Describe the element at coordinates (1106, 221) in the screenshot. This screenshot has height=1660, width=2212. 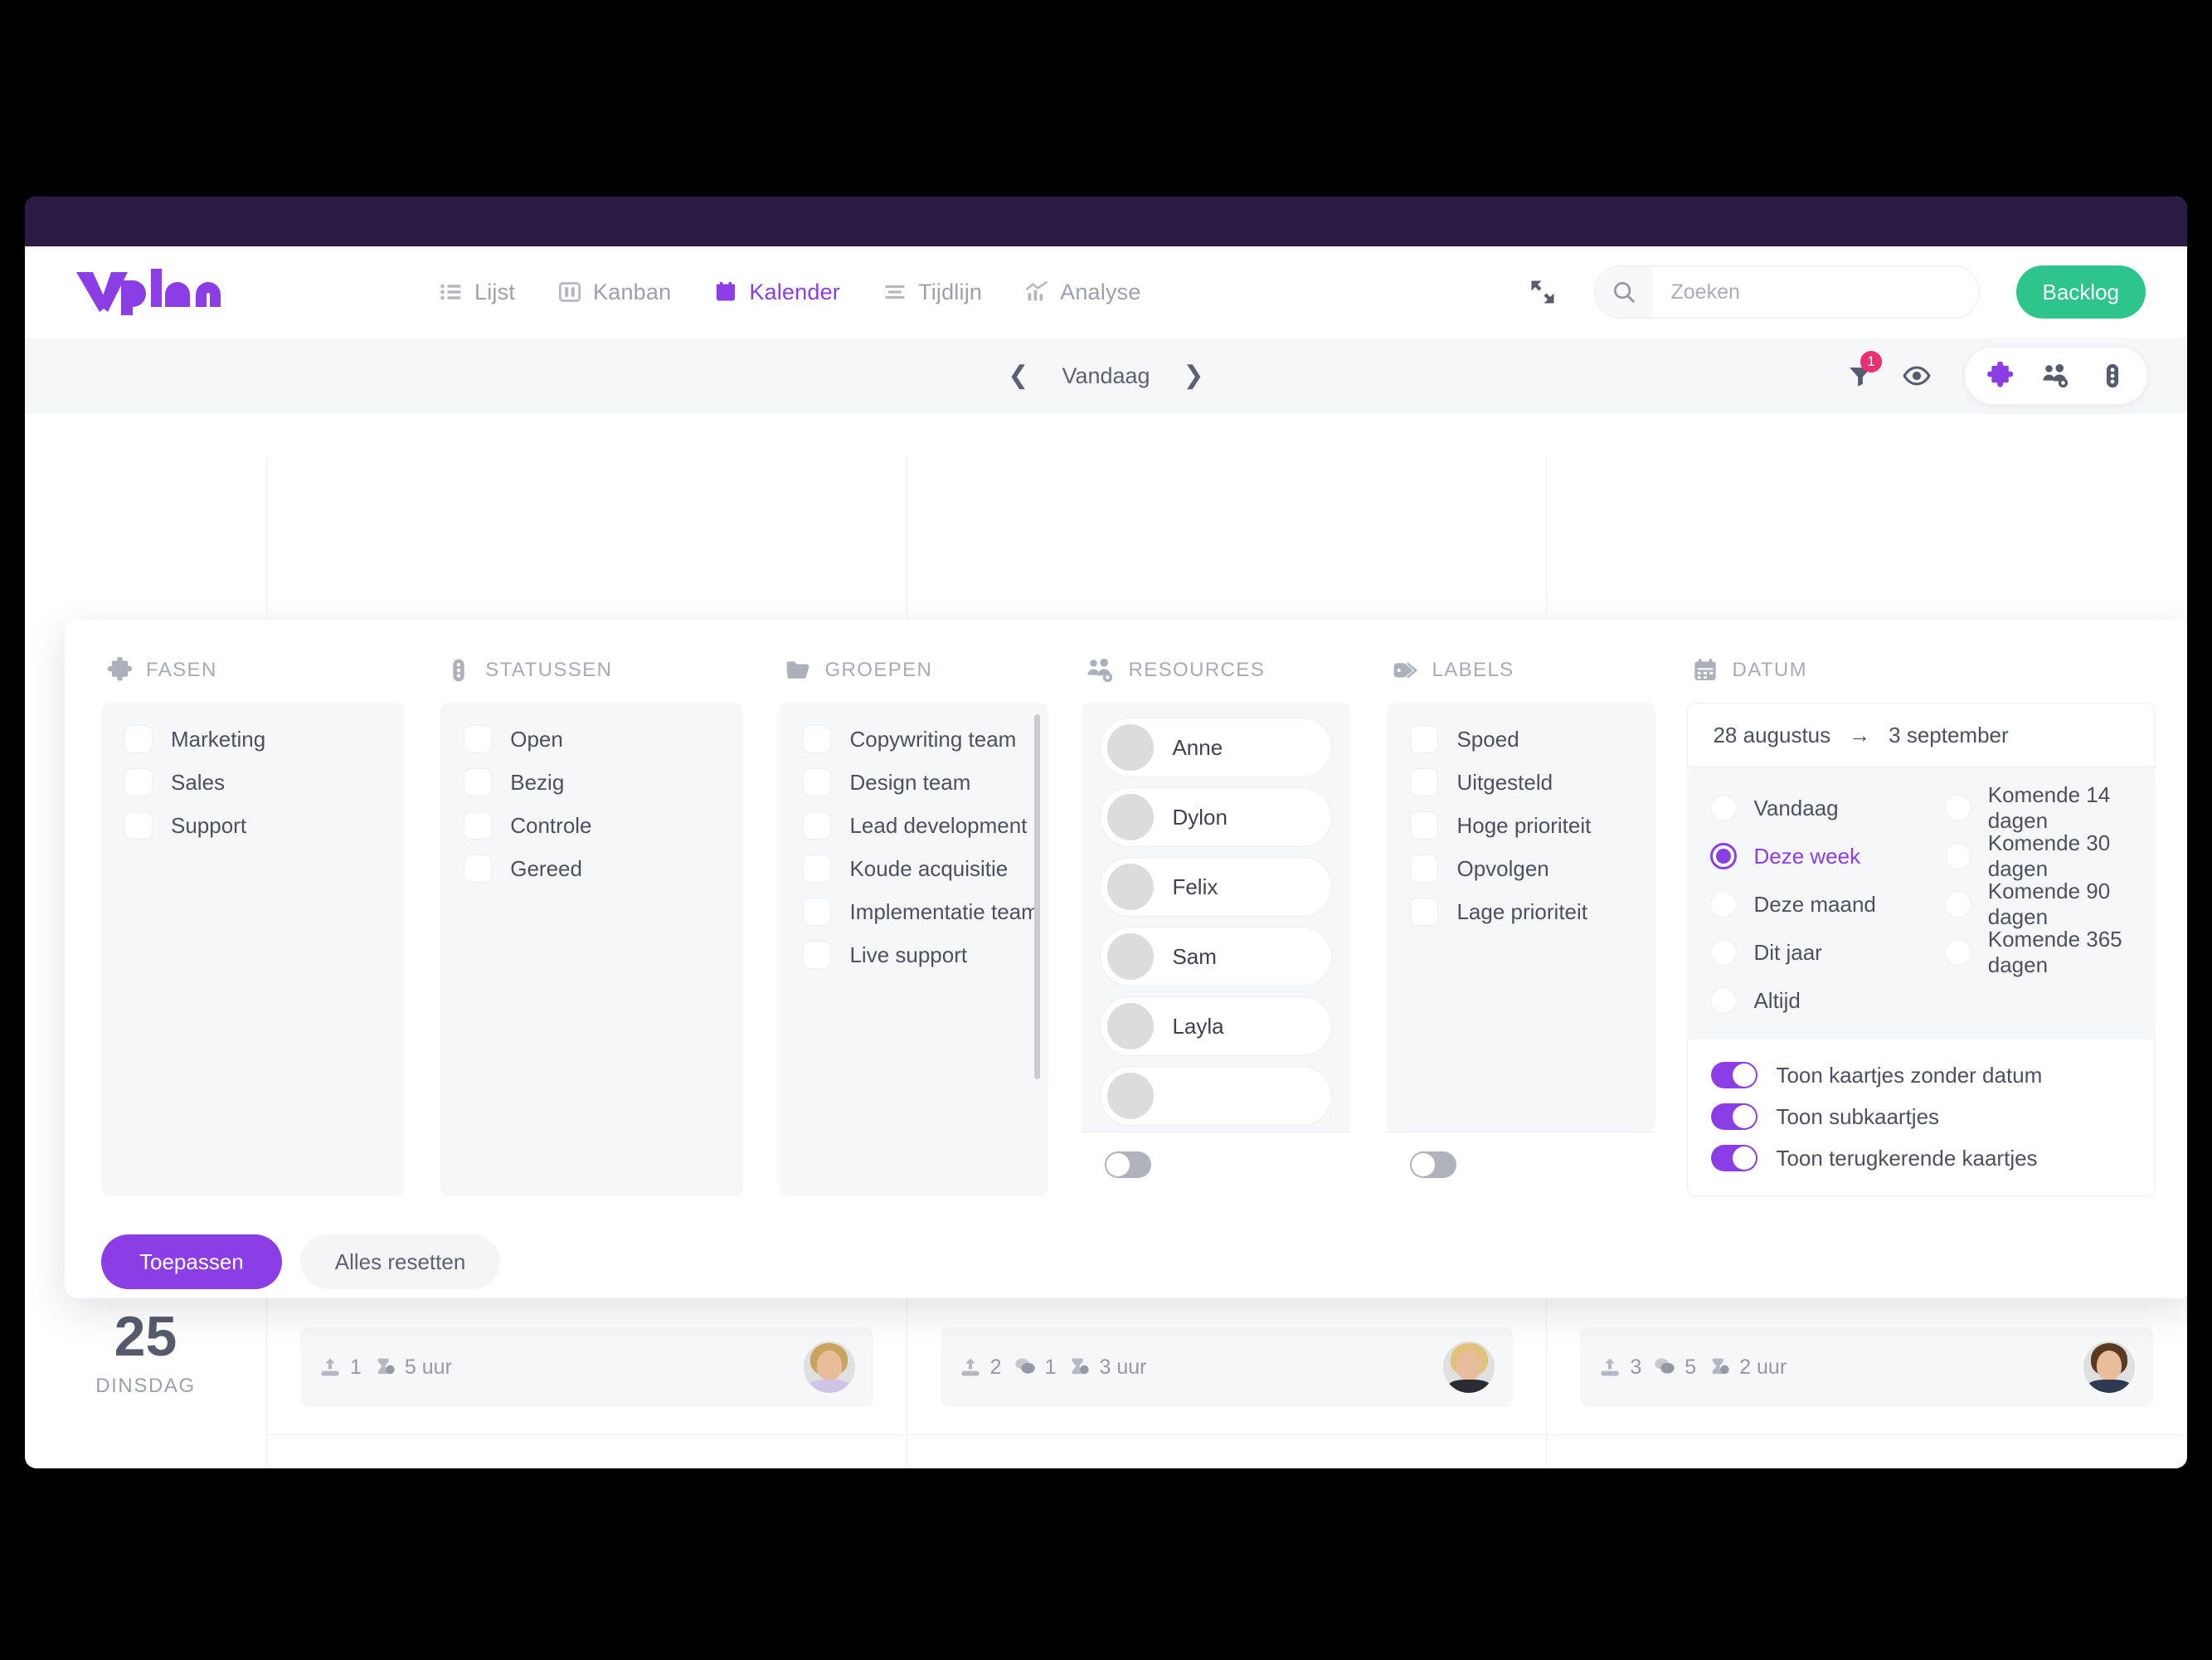
I see `window-titlebar` at that location.